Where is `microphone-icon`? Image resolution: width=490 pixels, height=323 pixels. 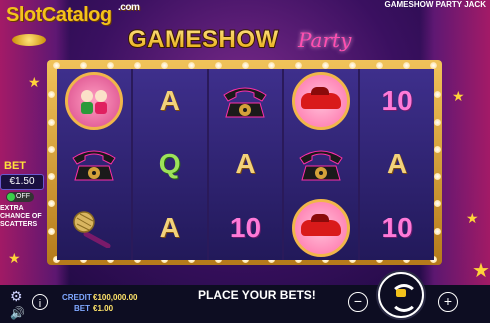 microphone-icon is located at coordinates (92, 230).